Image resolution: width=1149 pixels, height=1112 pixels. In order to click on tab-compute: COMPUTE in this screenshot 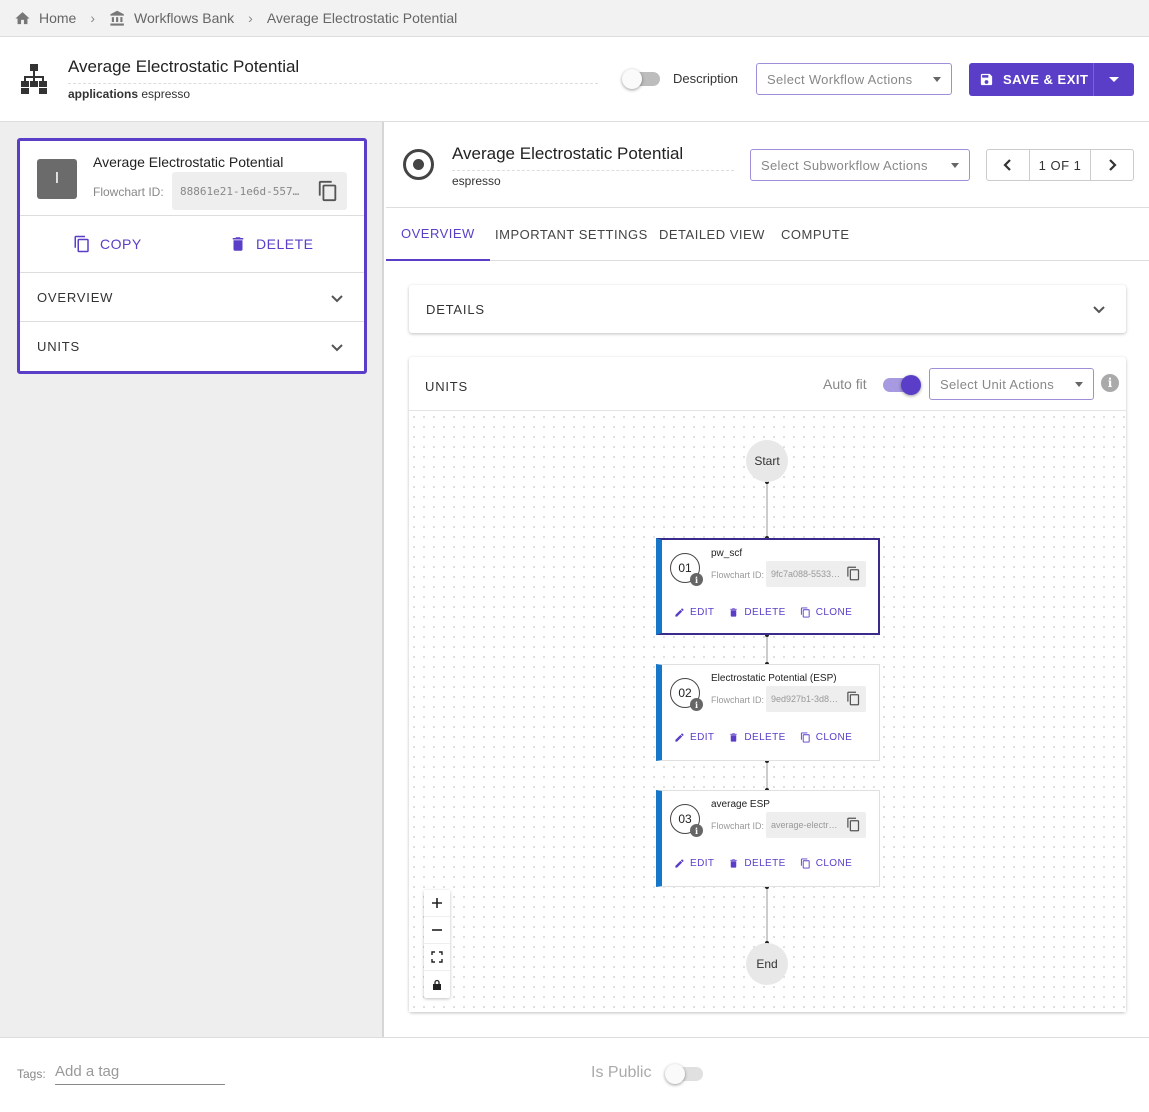, I will do `click(815, 234)`.